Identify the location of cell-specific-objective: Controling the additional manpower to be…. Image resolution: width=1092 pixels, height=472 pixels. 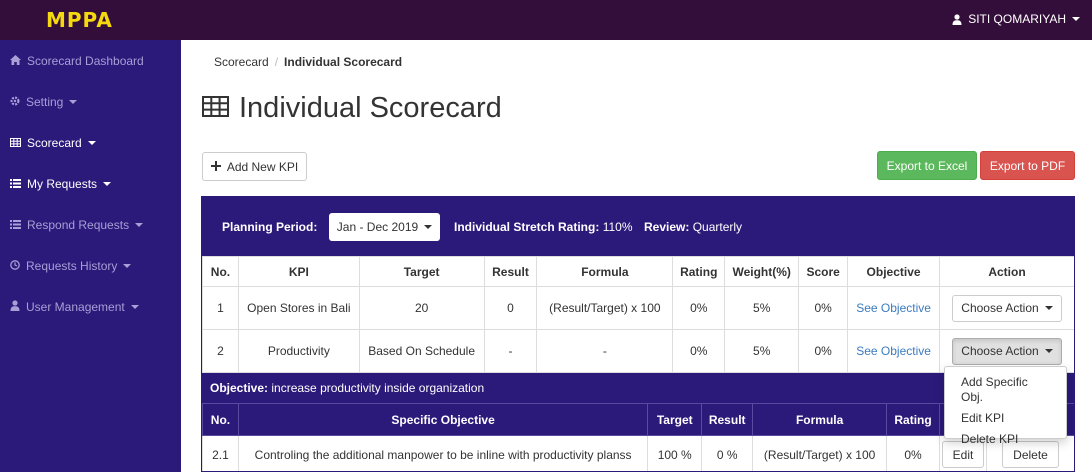
(443, 453).